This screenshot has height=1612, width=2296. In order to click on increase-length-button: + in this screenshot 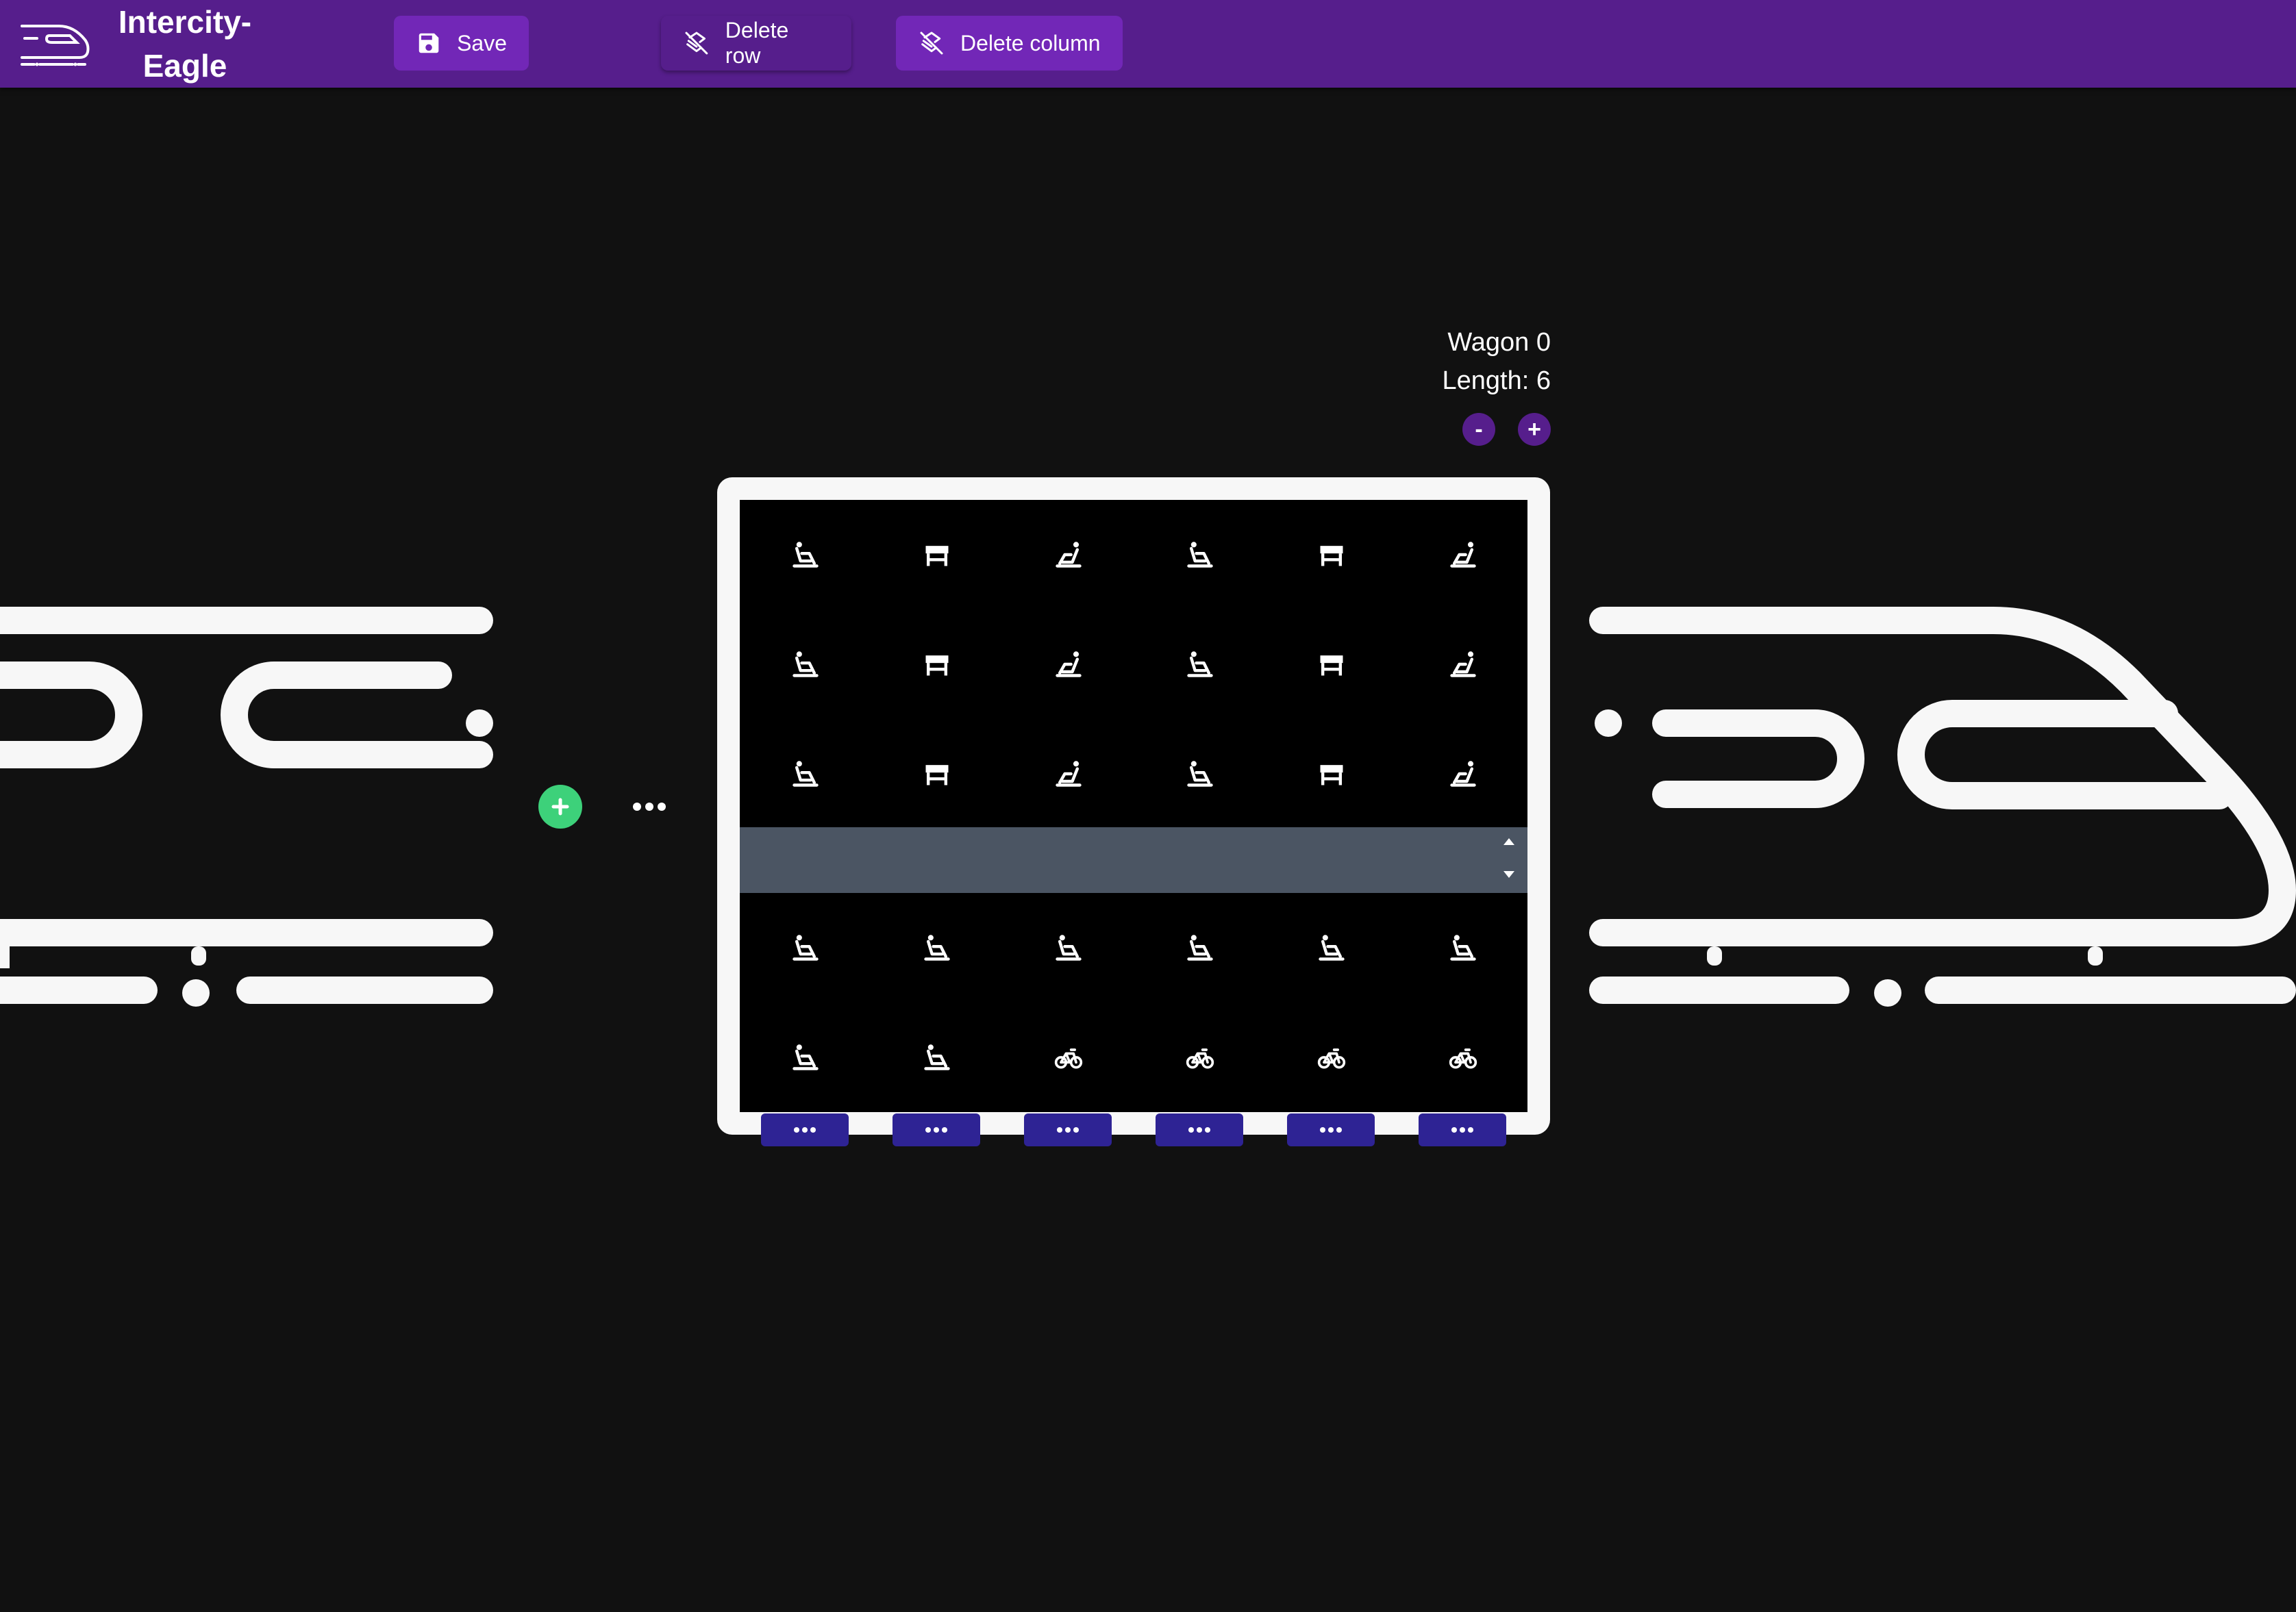, I will do `click(1534, 429)`.